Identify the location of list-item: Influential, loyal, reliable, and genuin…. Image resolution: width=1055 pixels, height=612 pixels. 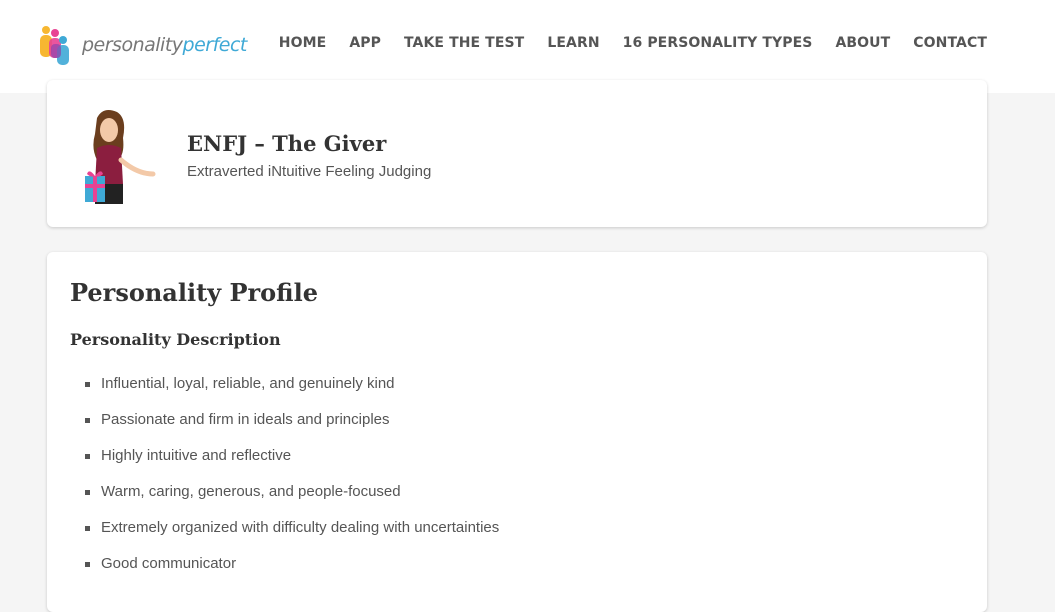
(292, 390).